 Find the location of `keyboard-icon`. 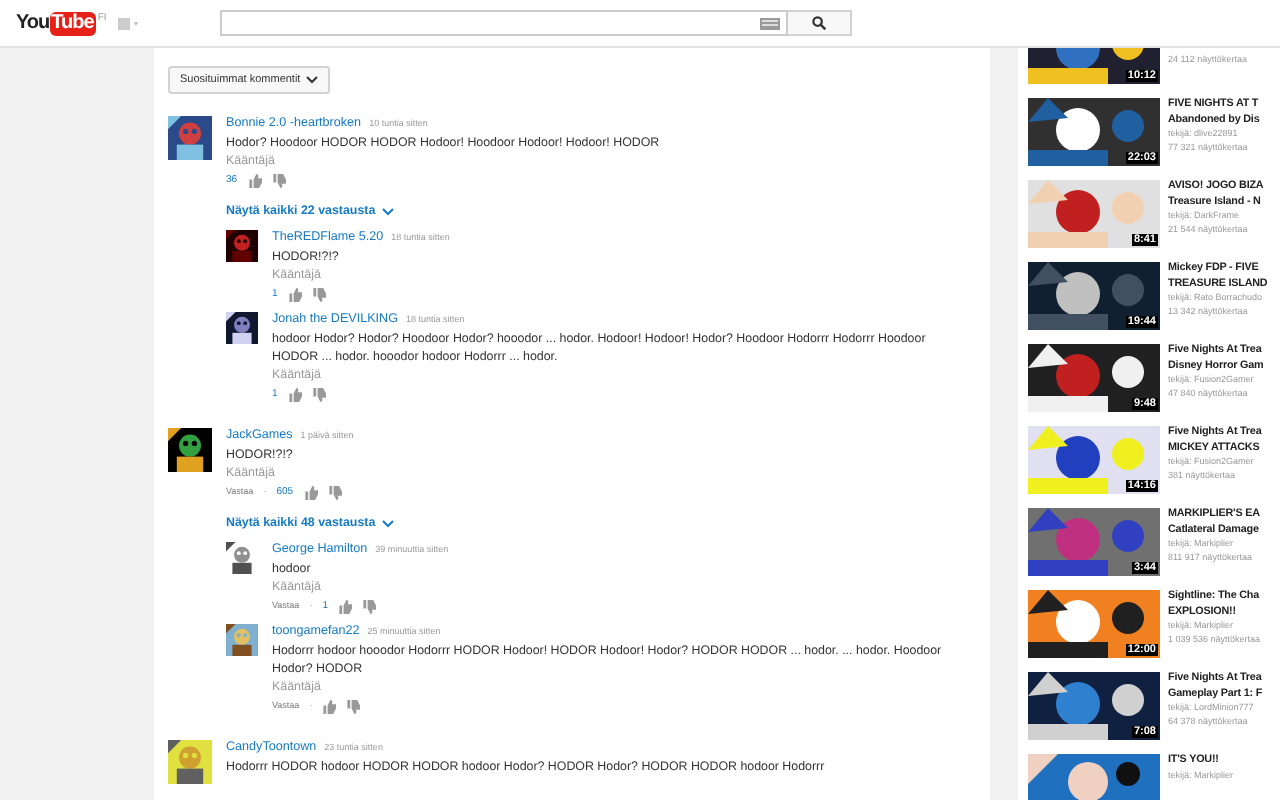

keyboard-icon is located at coordinates (770, 23).